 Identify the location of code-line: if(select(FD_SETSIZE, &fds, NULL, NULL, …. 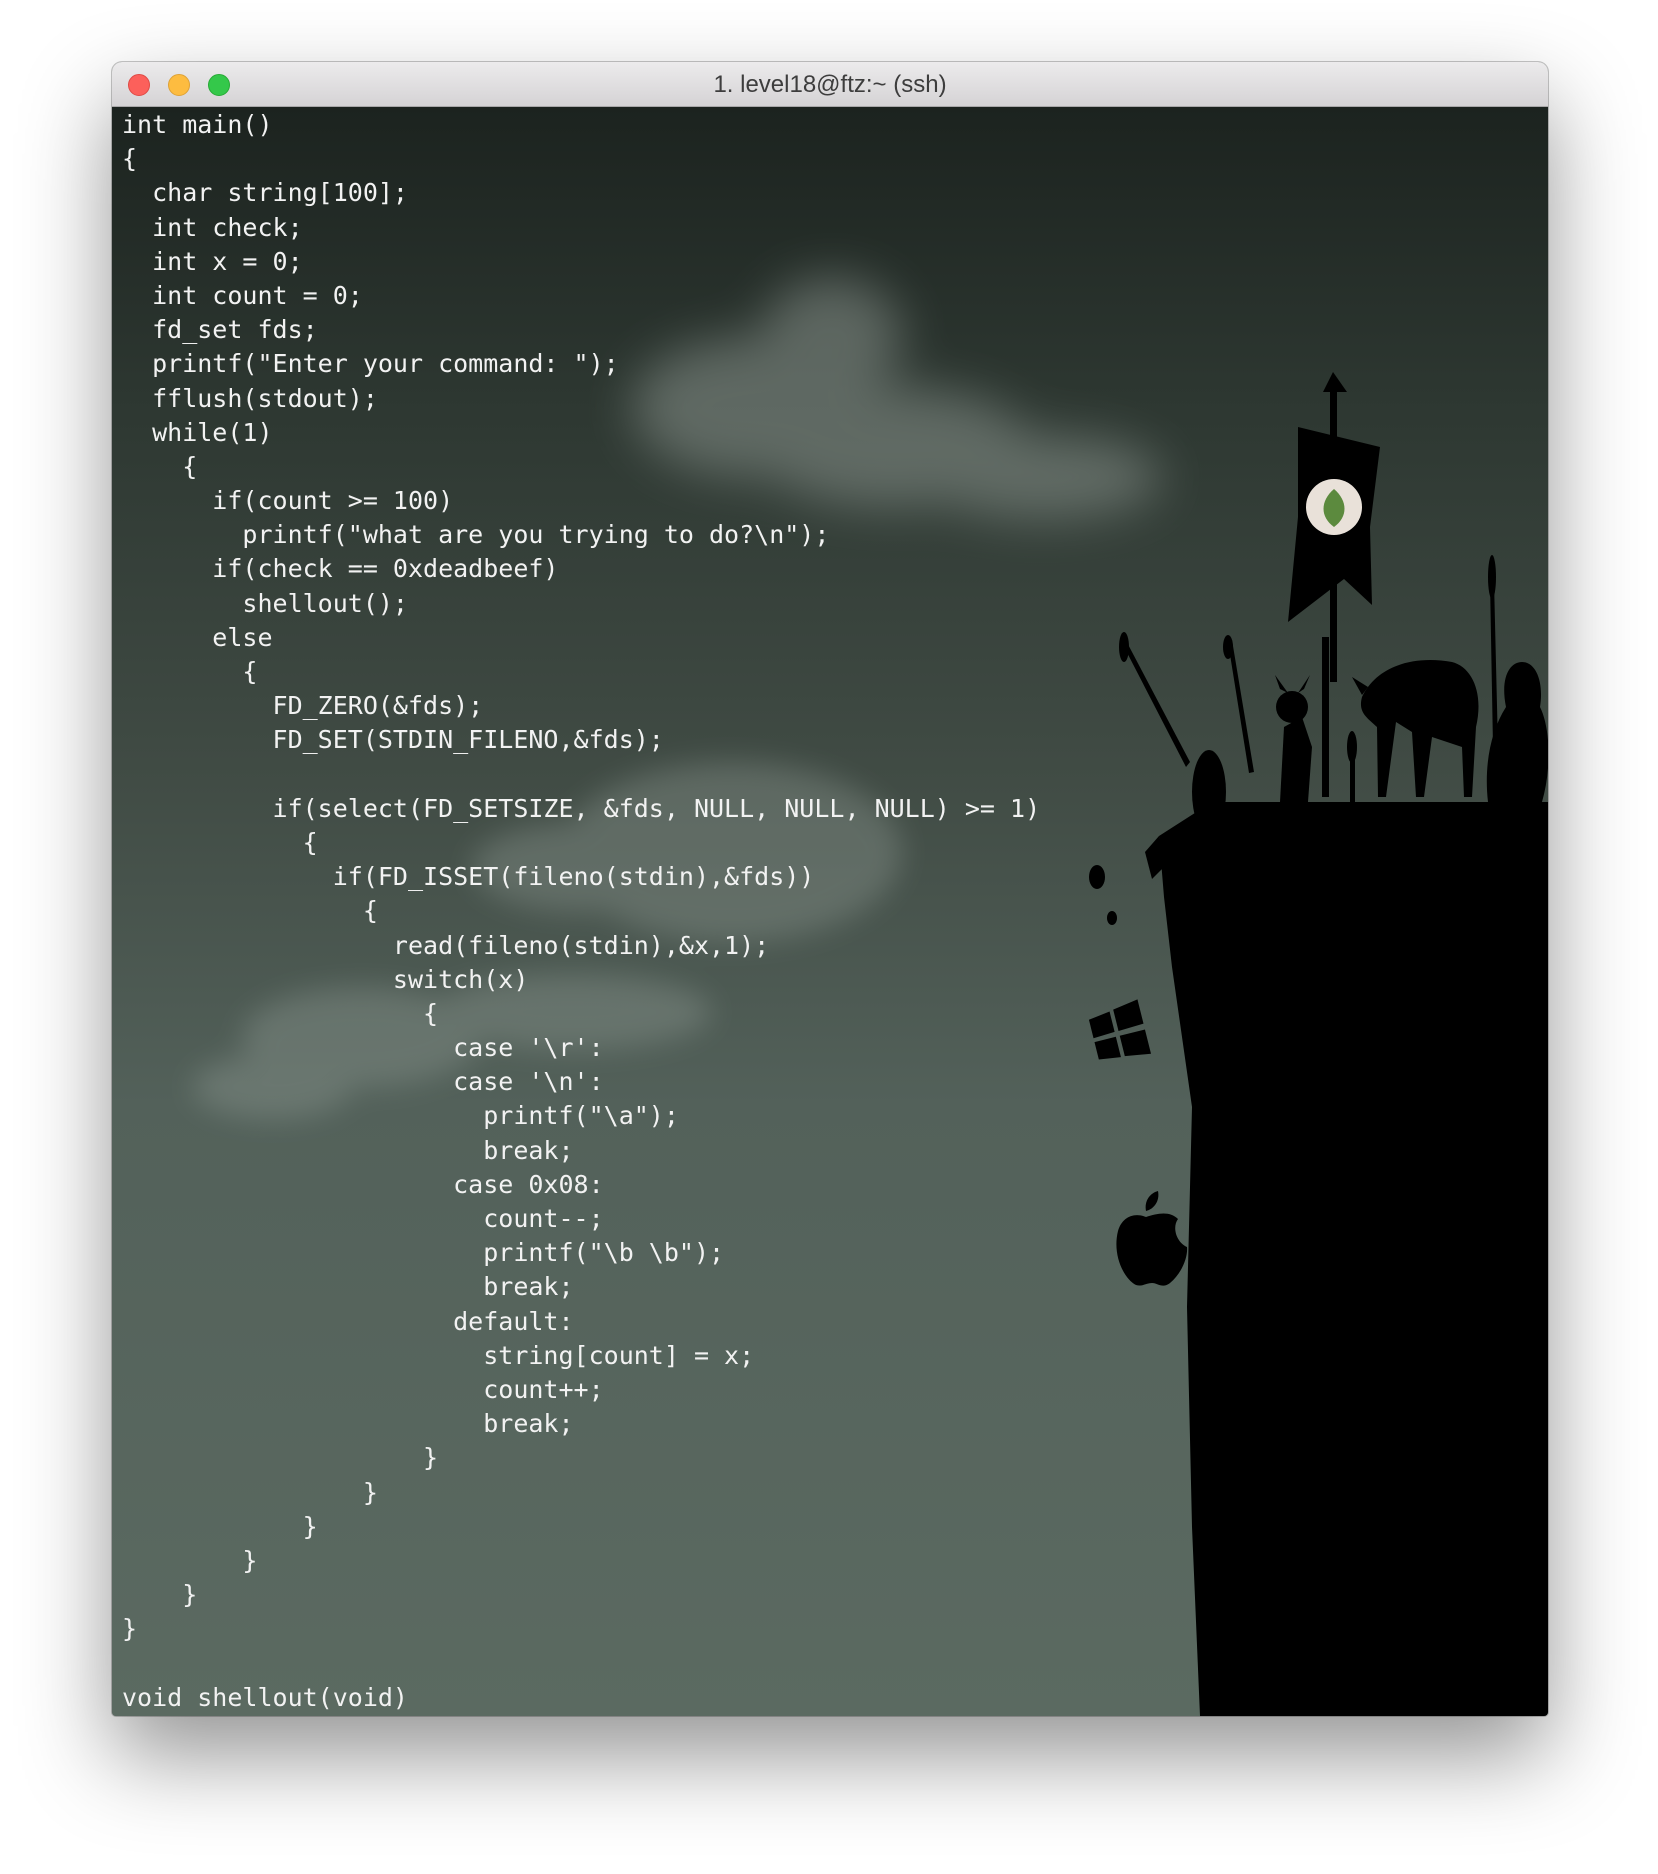
(581, 808).